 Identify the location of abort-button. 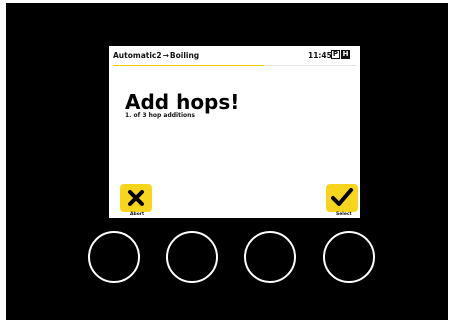
(136, 198).